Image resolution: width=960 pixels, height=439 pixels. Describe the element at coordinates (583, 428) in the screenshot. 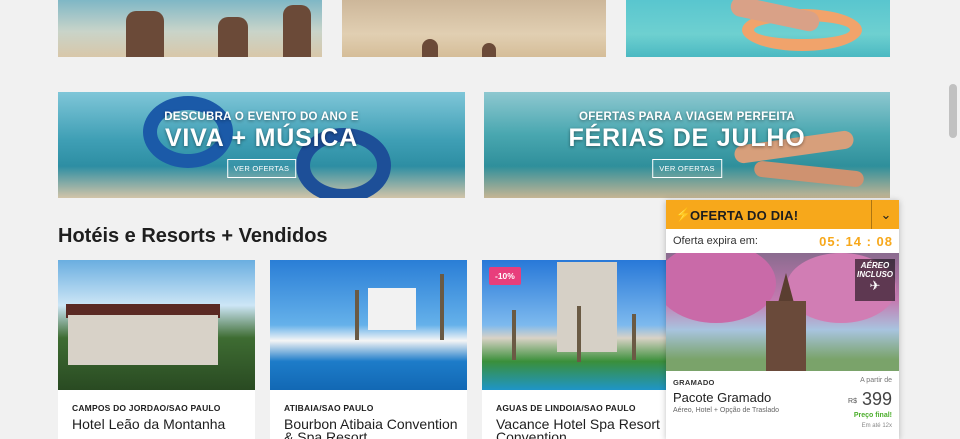

I see `hotel-name: Vacance Hotel Spa Resort Convention` at that location.